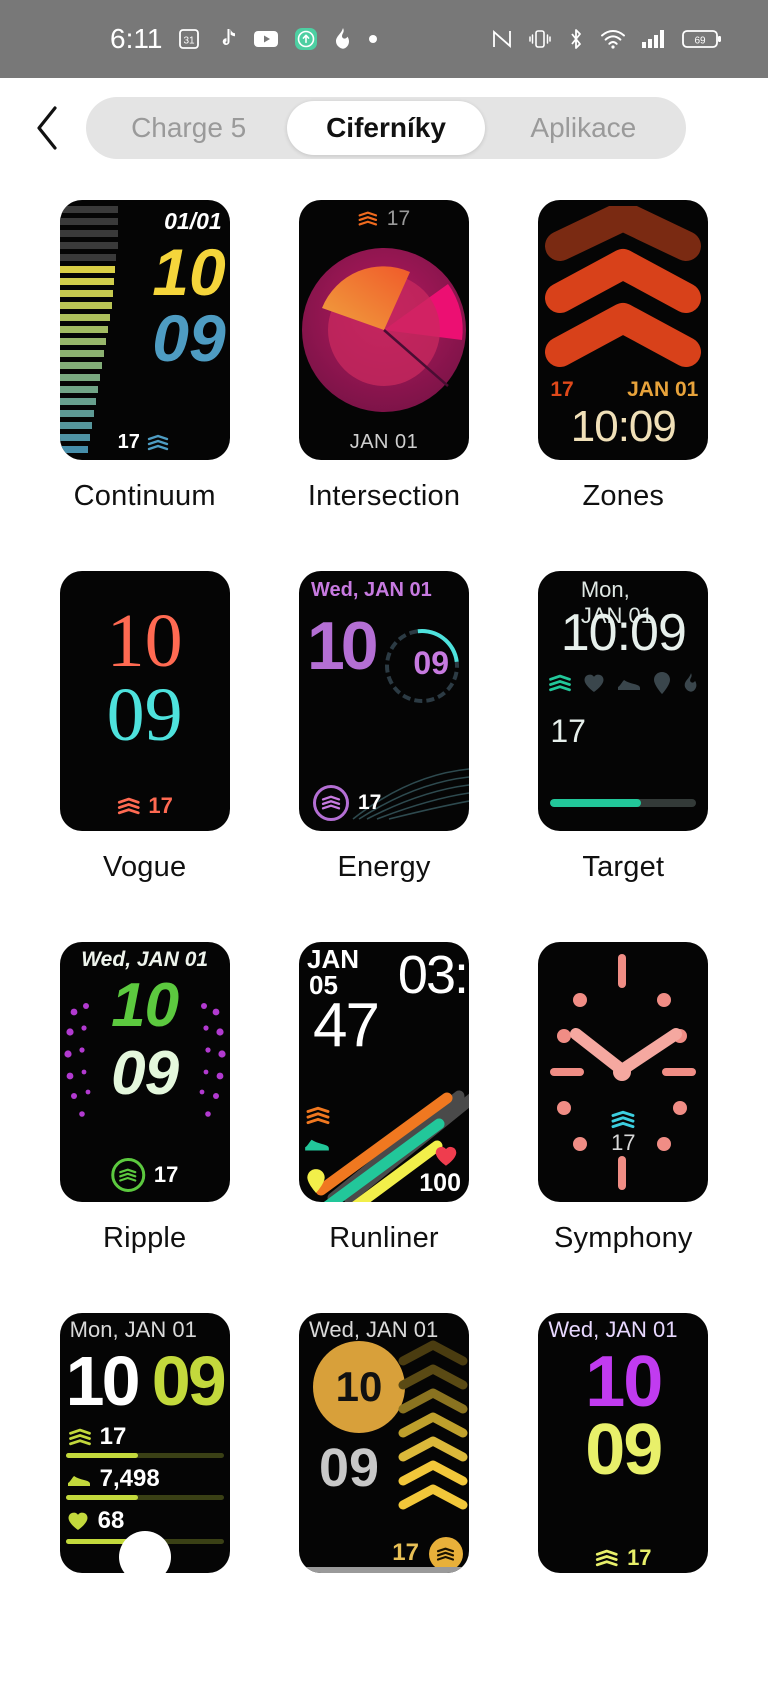 This screenshot has width=768, height=1707. Describe the element at coordinates (613, 1329) in the screenshot. I see `row4c-date: Wed, JAN 01` at that location.